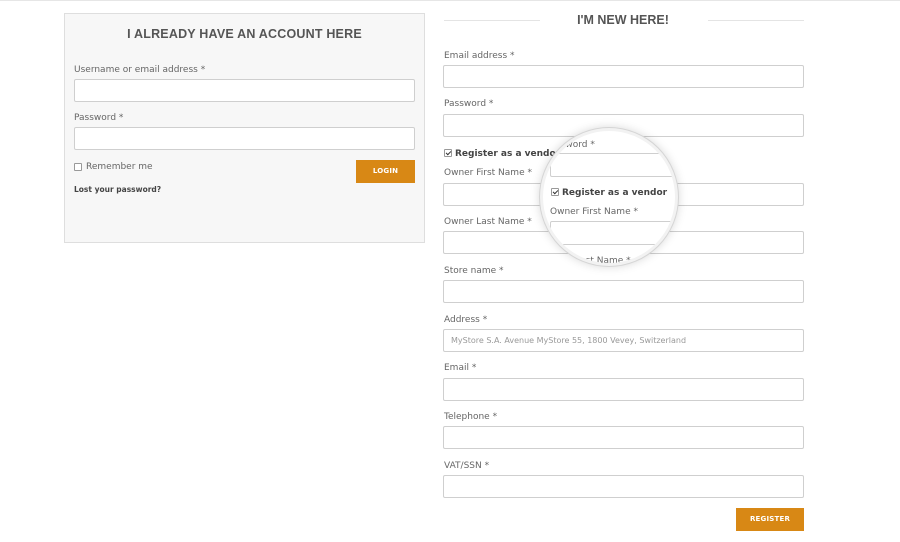 Image resolution: width=900 pixels, height=542 pixels. What do you see at coordinates (474, 271) in the screenshot?
I see `store-name-label: Store name *` at bounding box center [474, 271].